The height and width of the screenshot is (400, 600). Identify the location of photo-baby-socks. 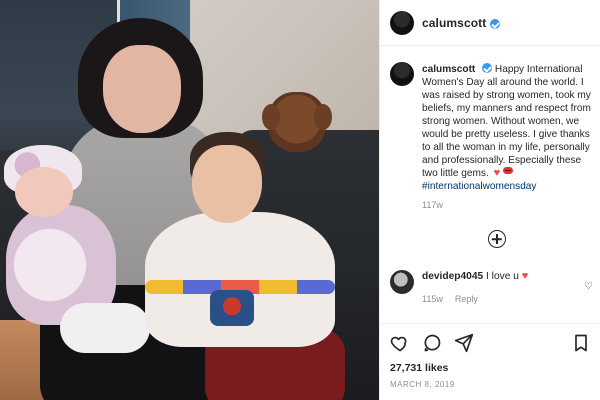
(105, 328).